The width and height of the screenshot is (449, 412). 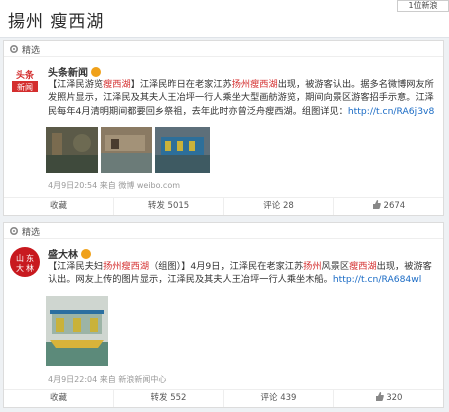 I want to click on text-segment: 】江泽民昨日在老家江苏, so click(x=181, y=84).